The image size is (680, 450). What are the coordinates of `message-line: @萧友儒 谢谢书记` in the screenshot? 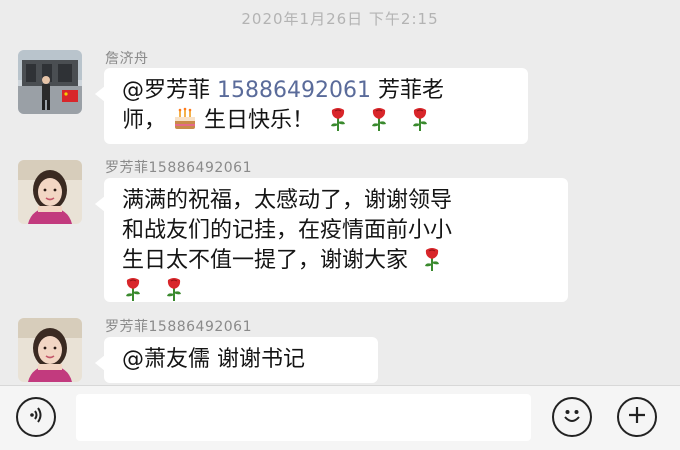 It's located at (213, 359).